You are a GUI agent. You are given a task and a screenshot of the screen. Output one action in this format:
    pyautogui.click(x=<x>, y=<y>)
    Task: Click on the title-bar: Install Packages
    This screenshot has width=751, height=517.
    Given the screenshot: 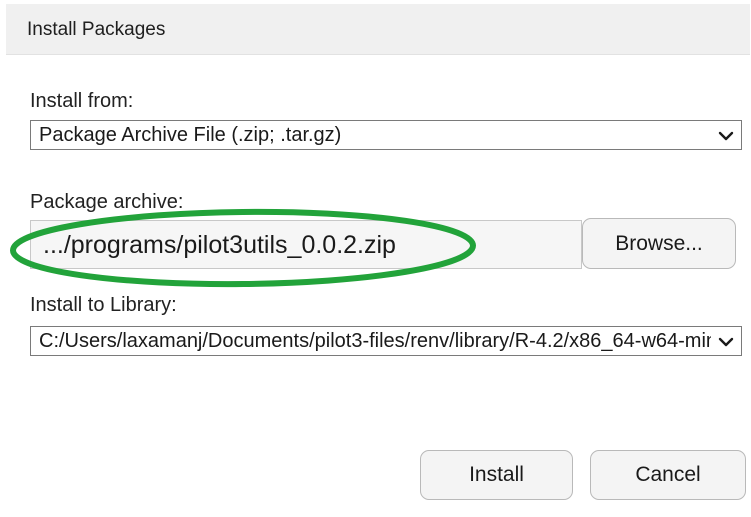 What is the action you would take?
    pyautogui.click(x=378, y=29)
    